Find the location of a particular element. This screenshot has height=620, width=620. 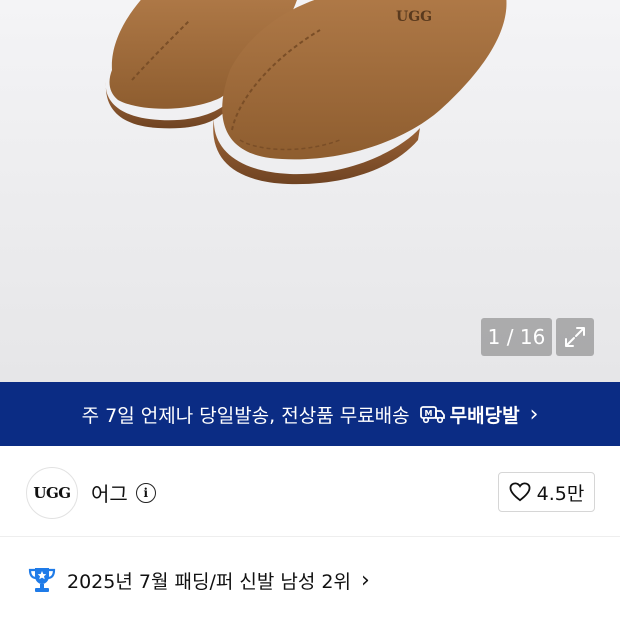

shoe-logo: UGG is located at coordinates (414, 17).